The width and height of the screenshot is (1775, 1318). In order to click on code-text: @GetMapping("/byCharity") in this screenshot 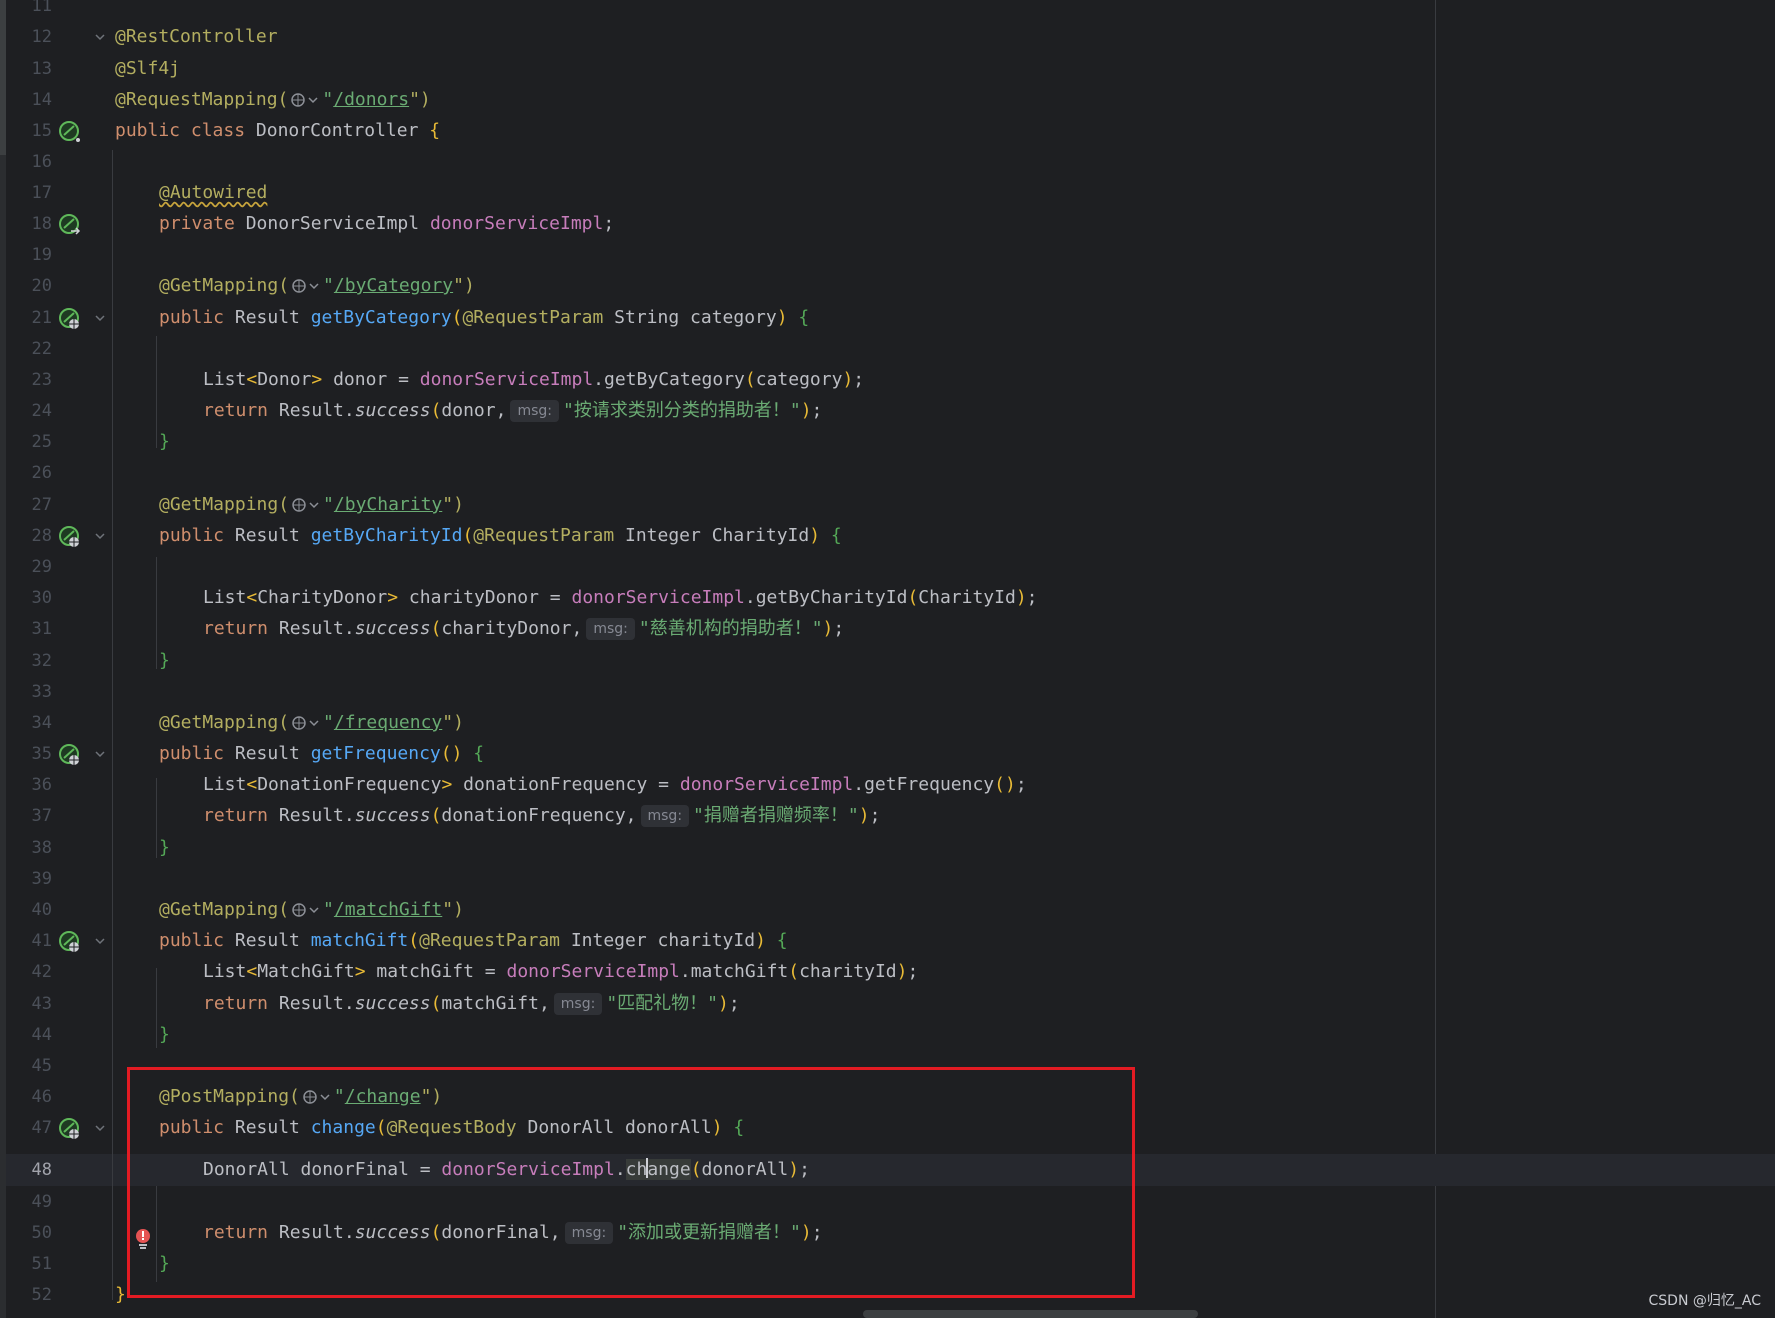, I will do `click(311, 504)`.